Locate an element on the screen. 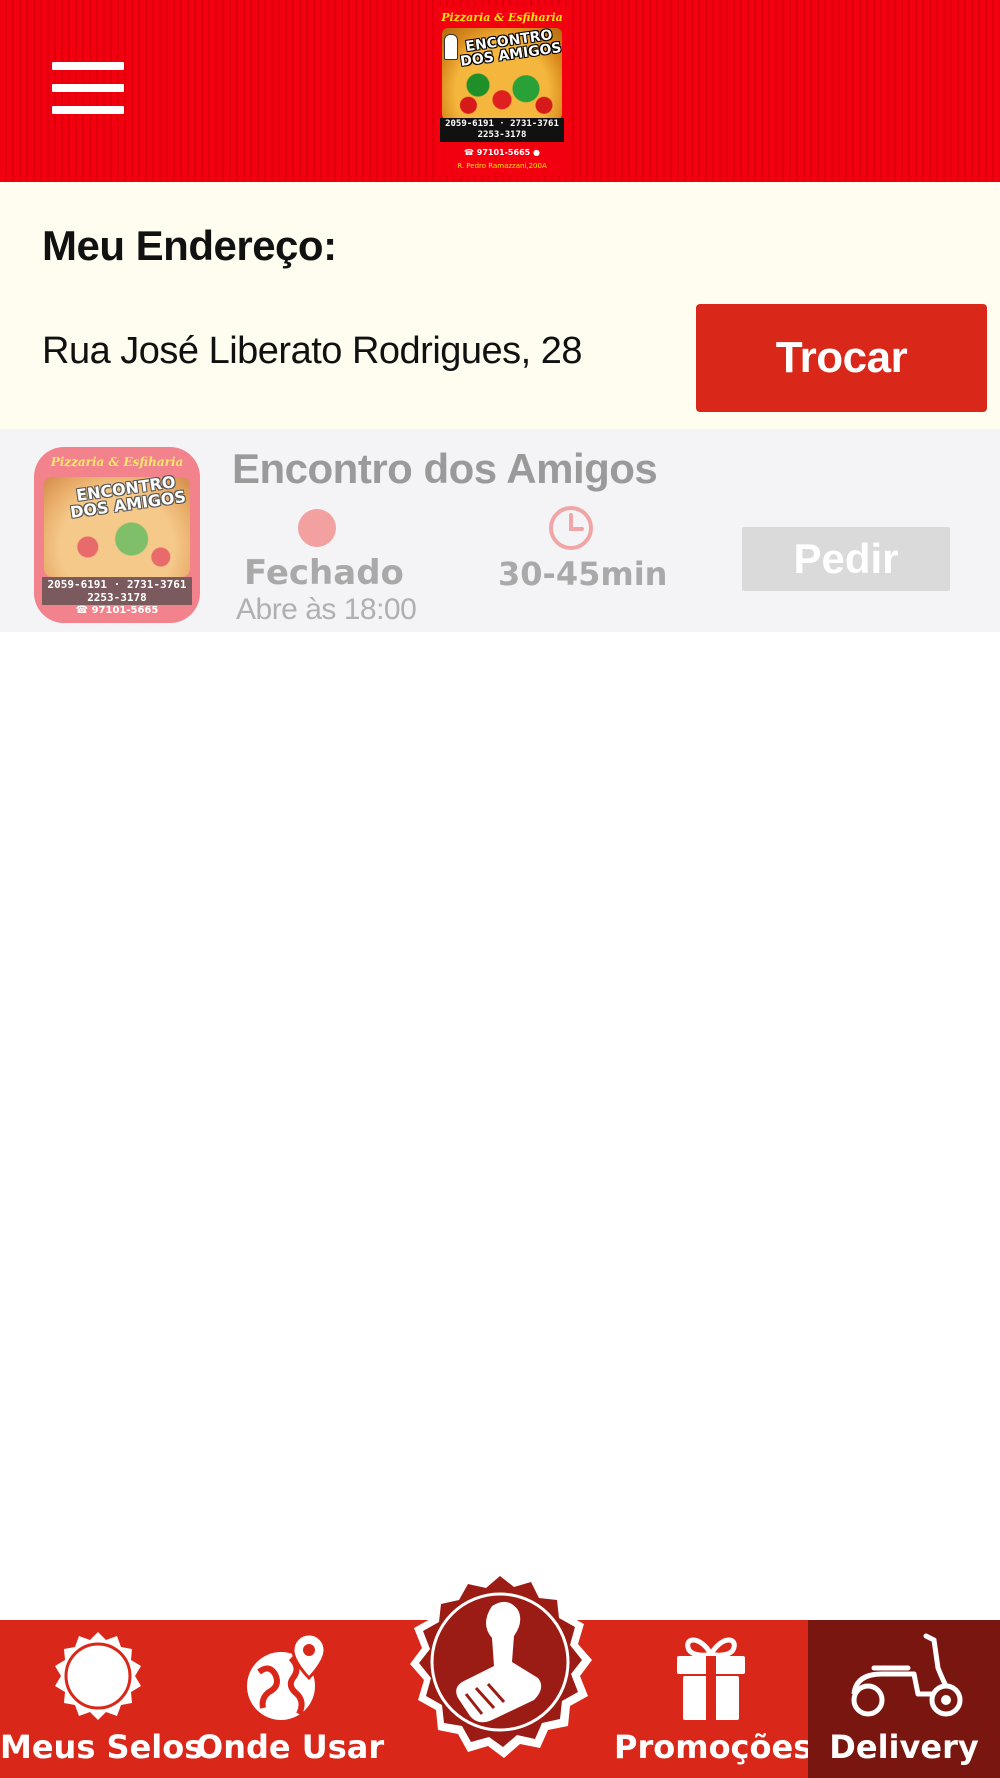 This screenshot has height=1778, width=1000. nav-label: Meus Selos is located at coordinates (102, 1747).